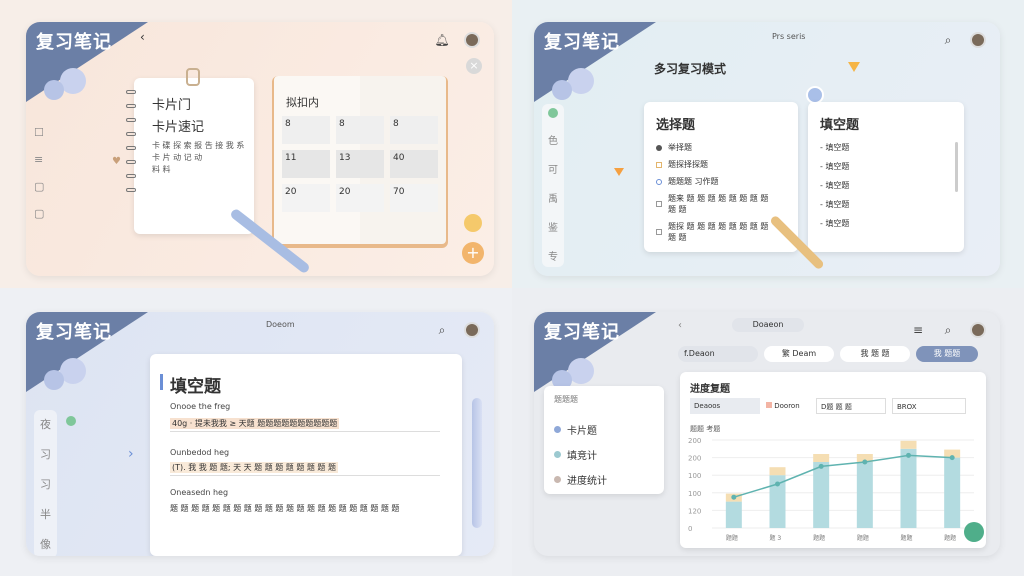  What do you see at coordinates (851, 406) in the screenshot?
I see `filter-select: D题 题 题` at bounding box center [851, 406].